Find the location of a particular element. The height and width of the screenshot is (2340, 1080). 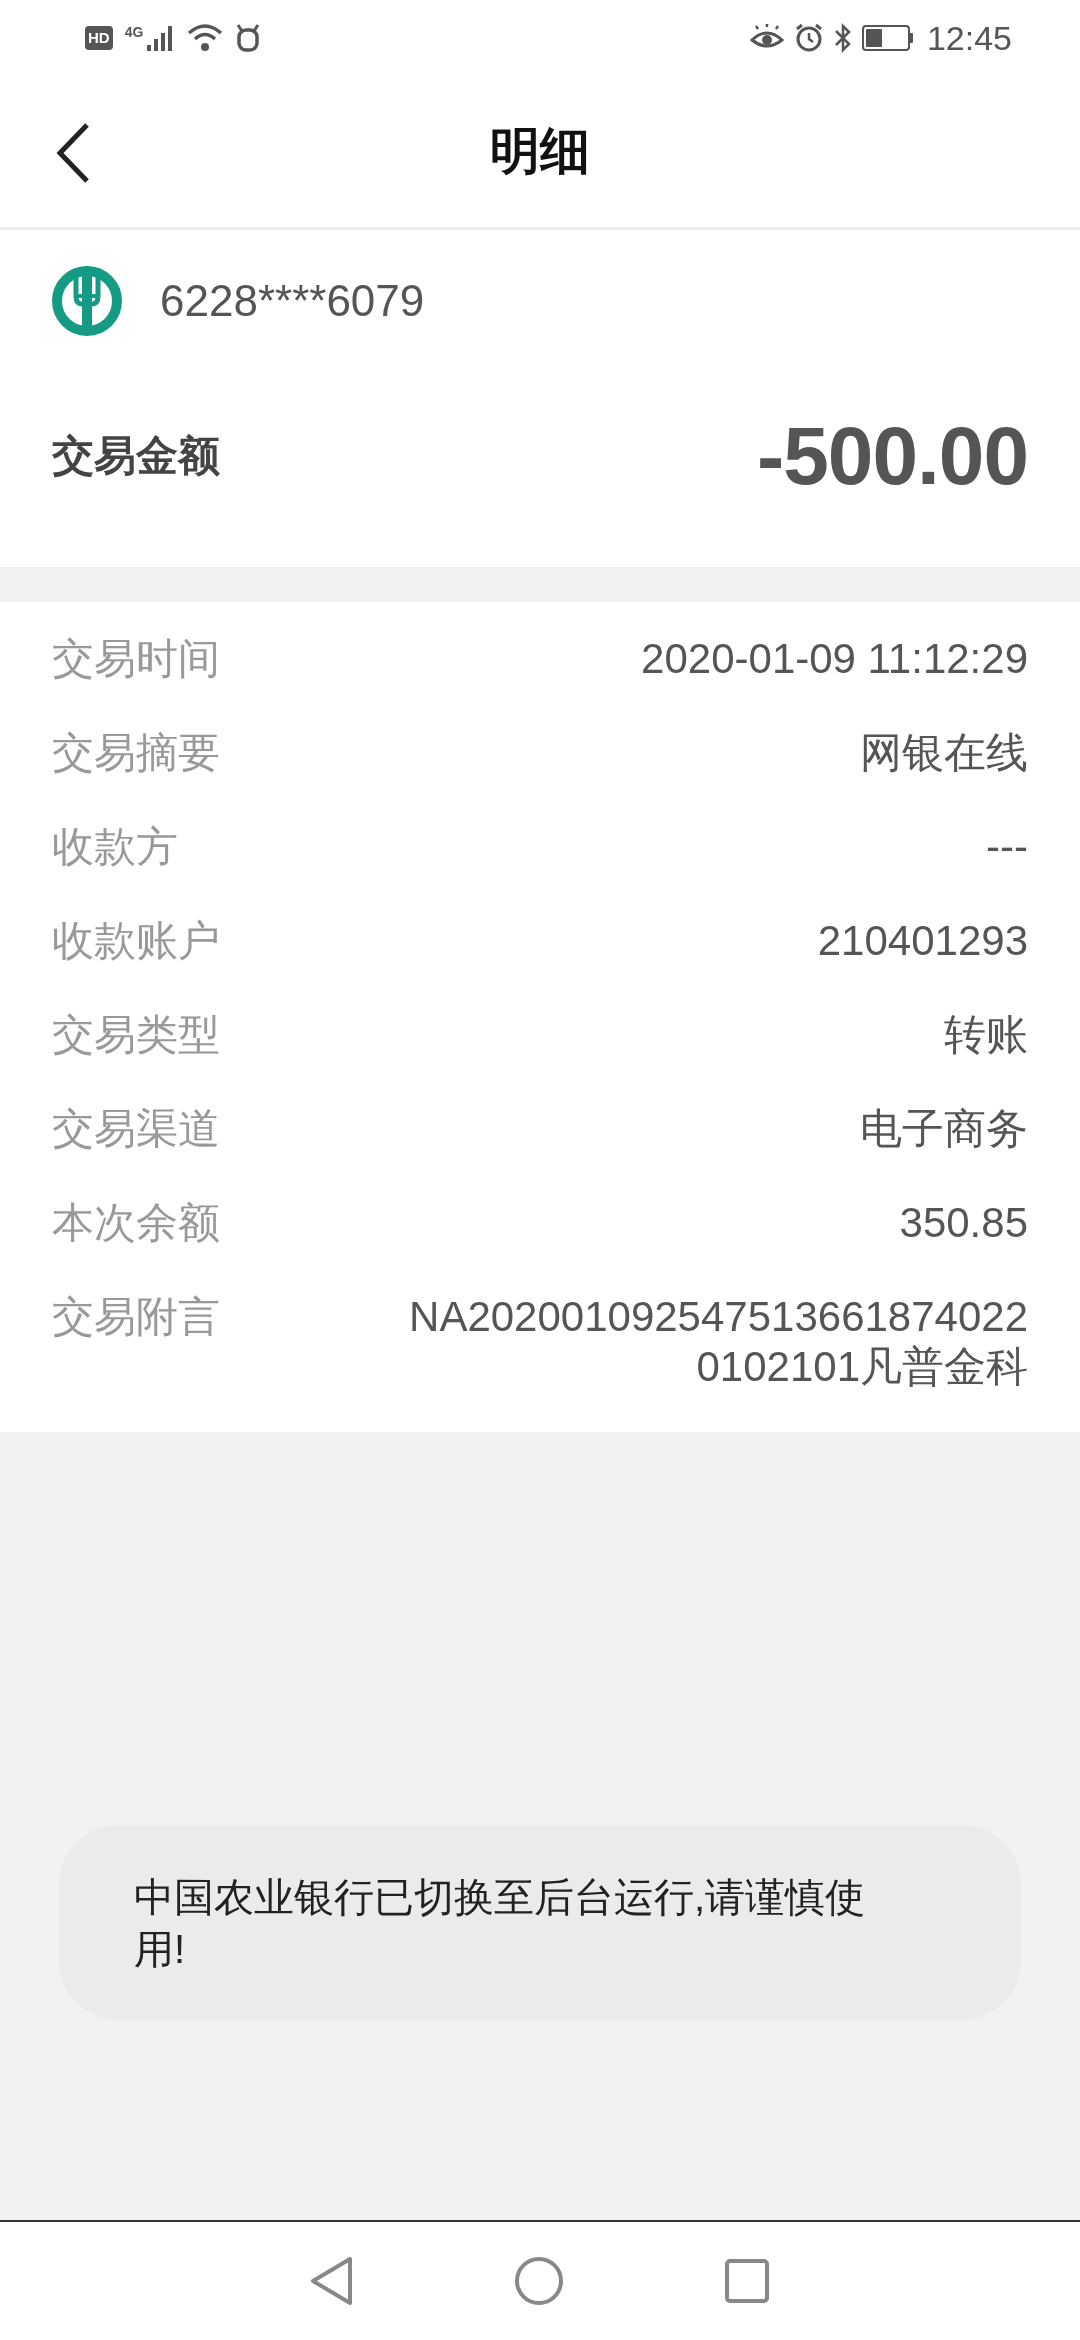

hd-badge: HD is located at coordinates (99, 37).